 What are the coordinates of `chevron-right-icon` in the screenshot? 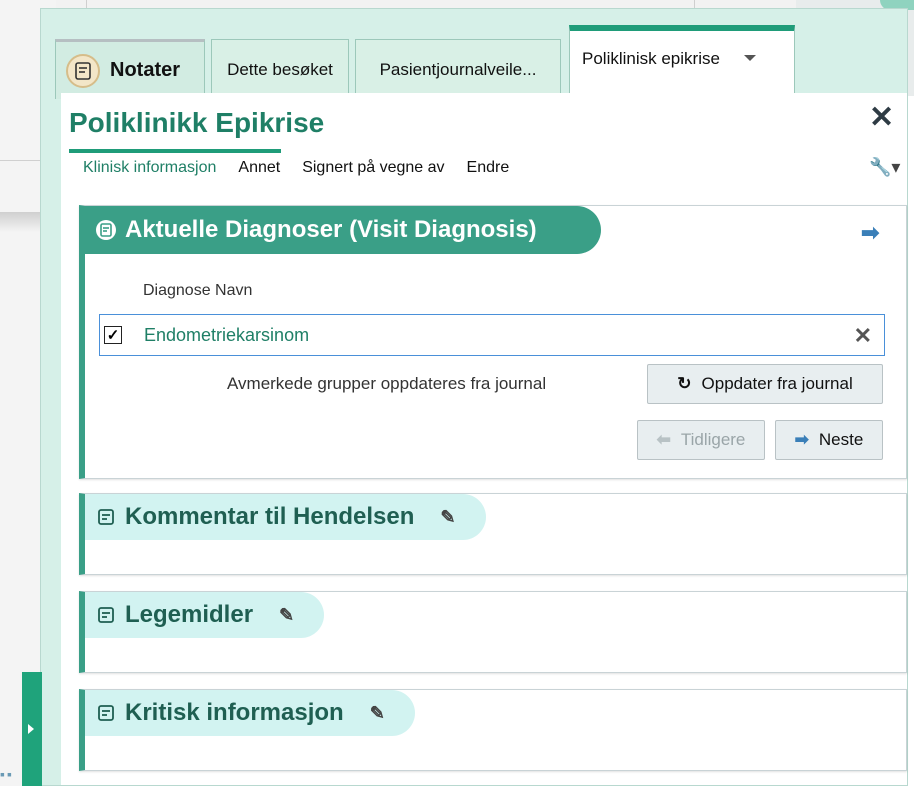 It's located at (31, 729).